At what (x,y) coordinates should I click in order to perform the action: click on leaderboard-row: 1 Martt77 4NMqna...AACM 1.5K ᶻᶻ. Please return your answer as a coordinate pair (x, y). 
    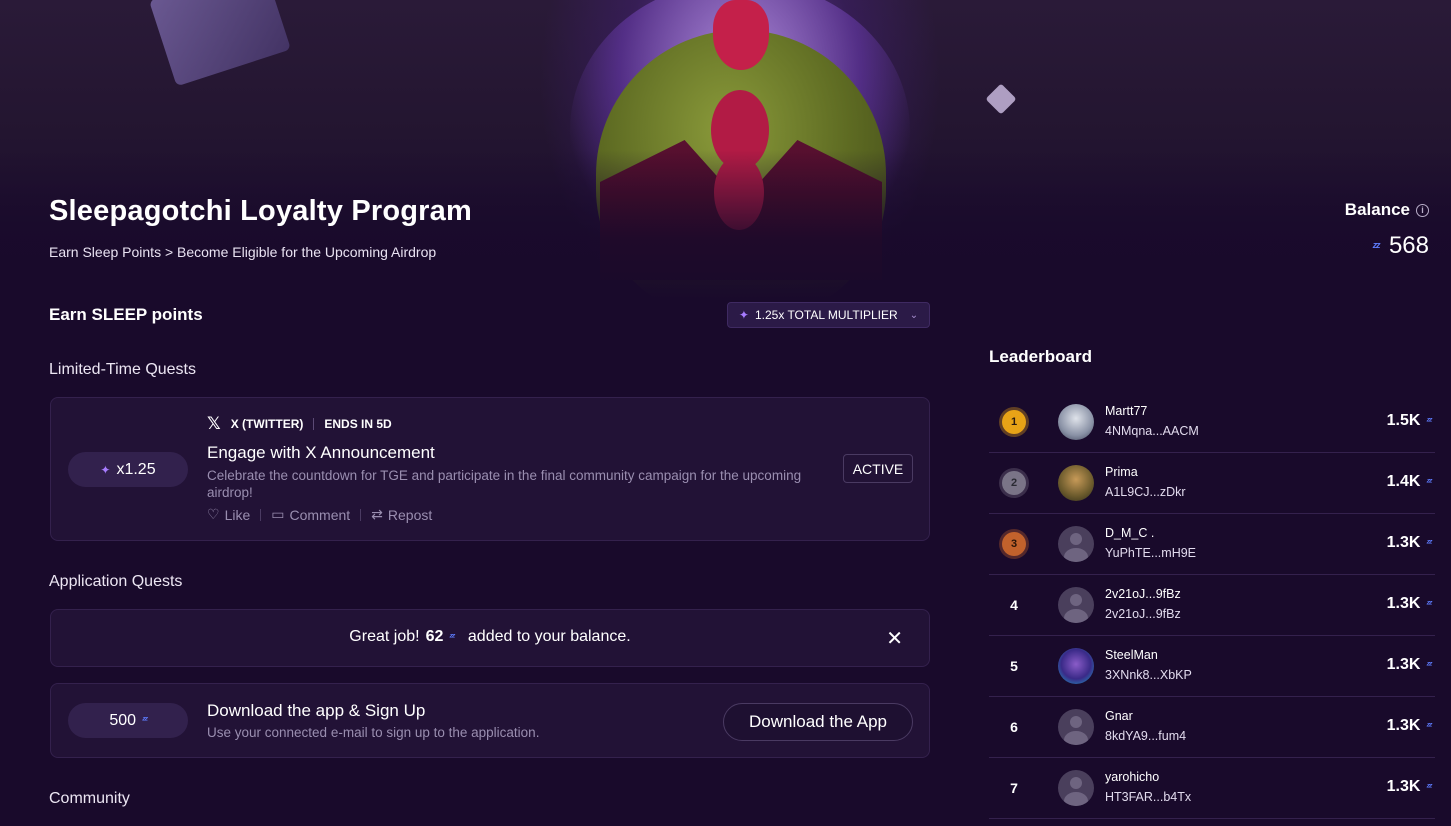
    Looking at the image, I should click on (1212, 422).